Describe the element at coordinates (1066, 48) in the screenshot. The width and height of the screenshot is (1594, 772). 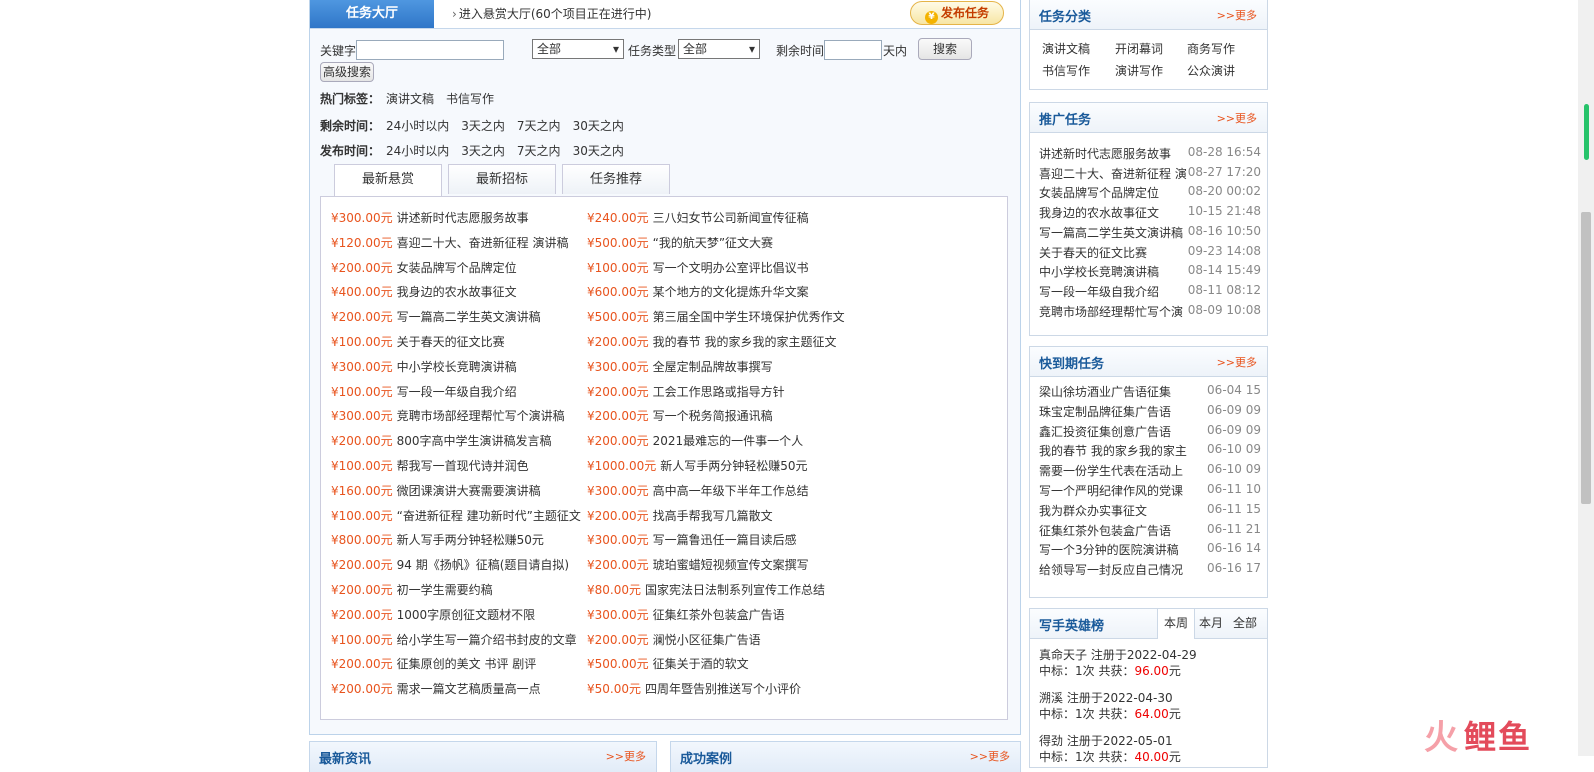
I see `category-link: 演讲文稿` at that location.